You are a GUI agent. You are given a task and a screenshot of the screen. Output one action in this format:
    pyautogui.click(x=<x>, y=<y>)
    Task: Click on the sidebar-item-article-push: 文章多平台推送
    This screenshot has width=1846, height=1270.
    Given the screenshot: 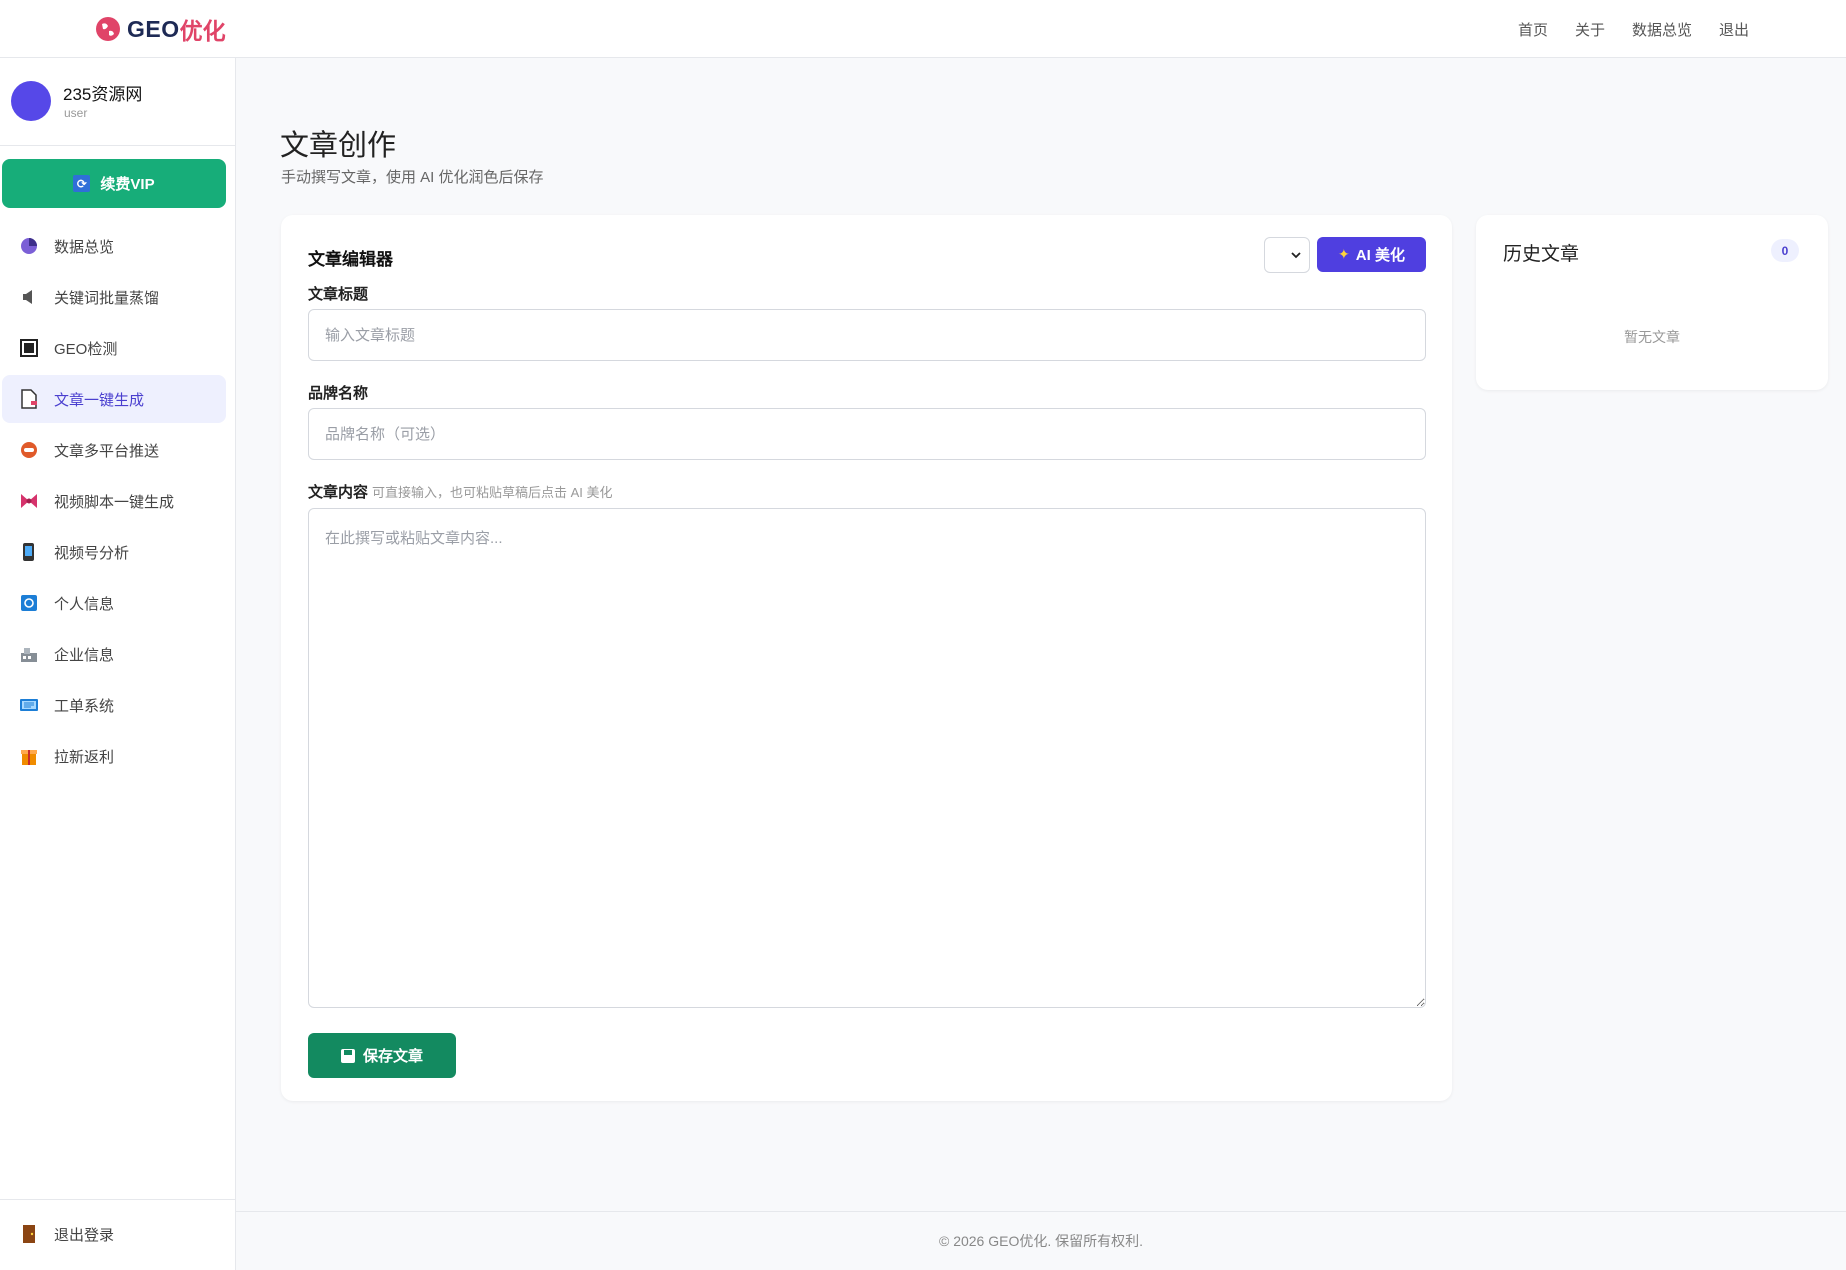 What is the action you would take?
    pyautogui.click(x=114, y=450)
    